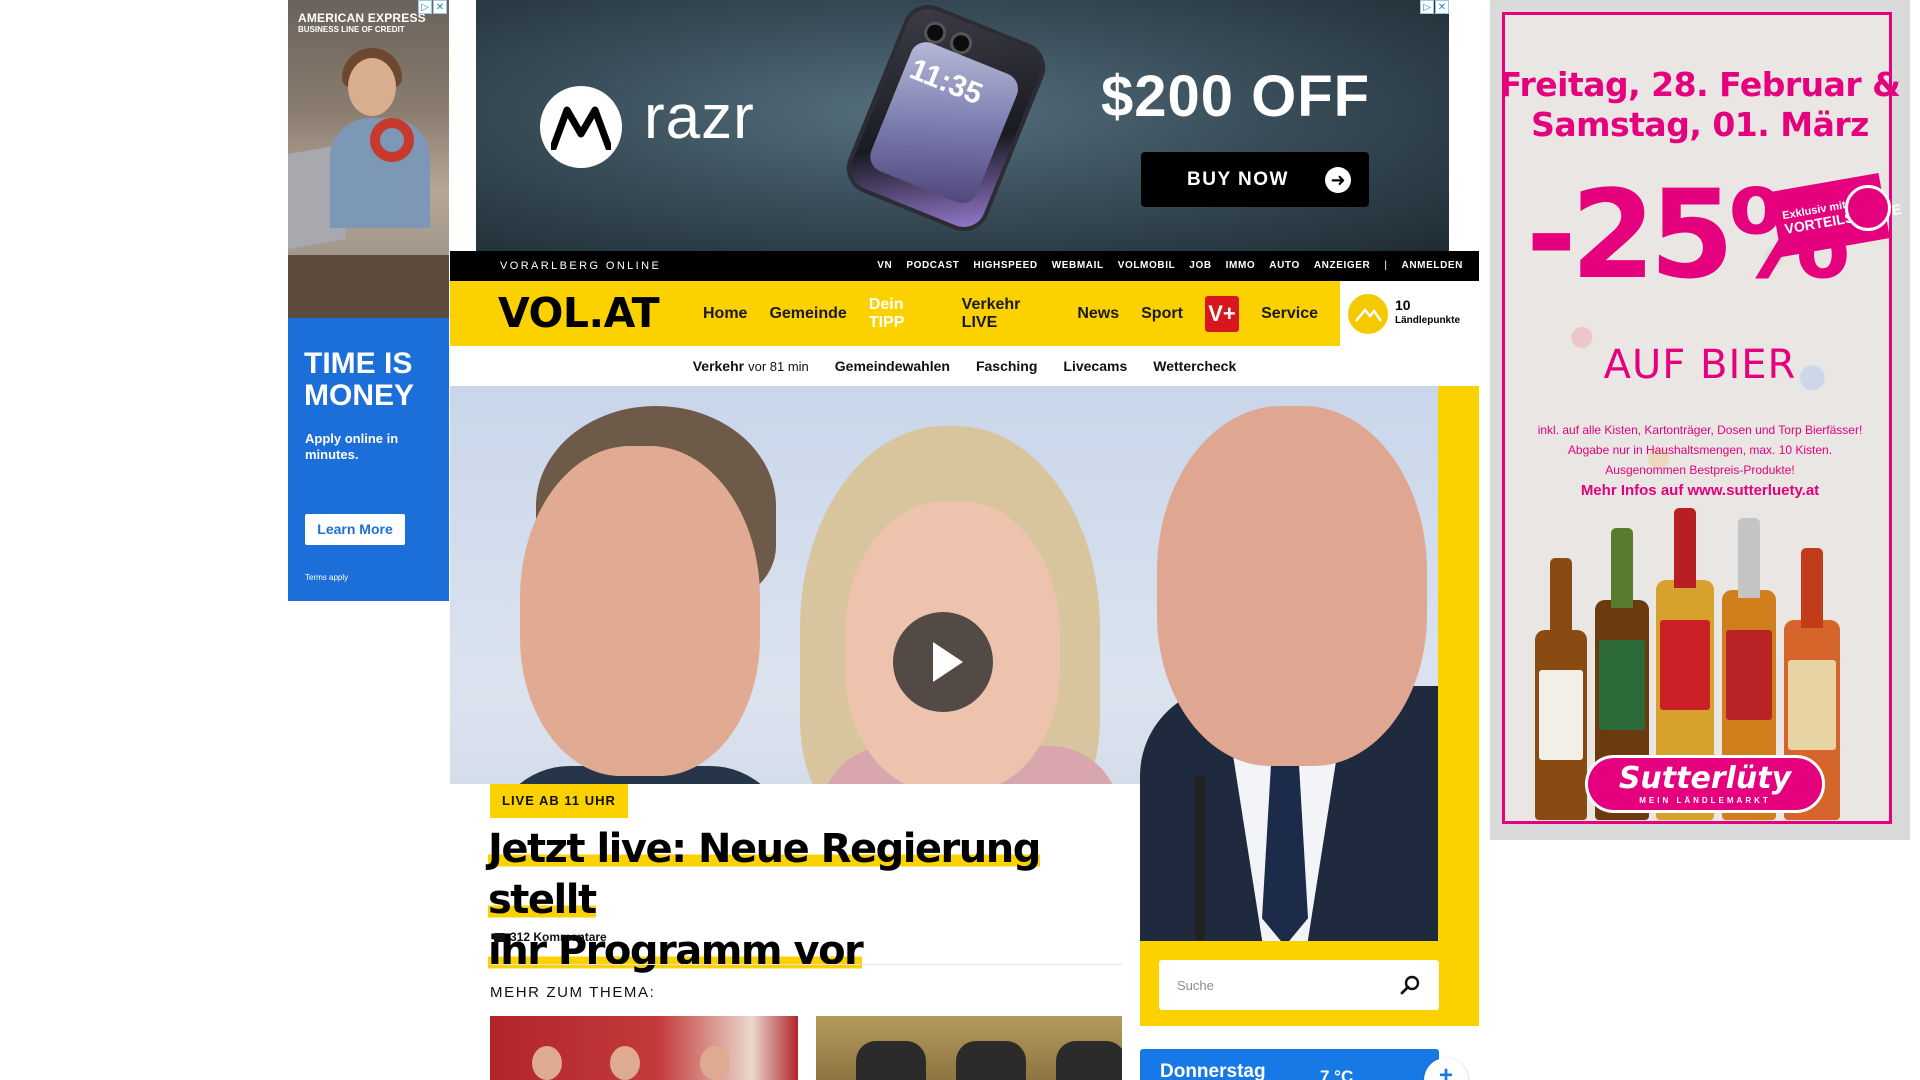 Image resolution: width=1920 pixels, height=1080 pixels. What do you see at coordinates (392, 140) in the screenshot?
I see `headphones-shape` at bounding box center [392, 140].